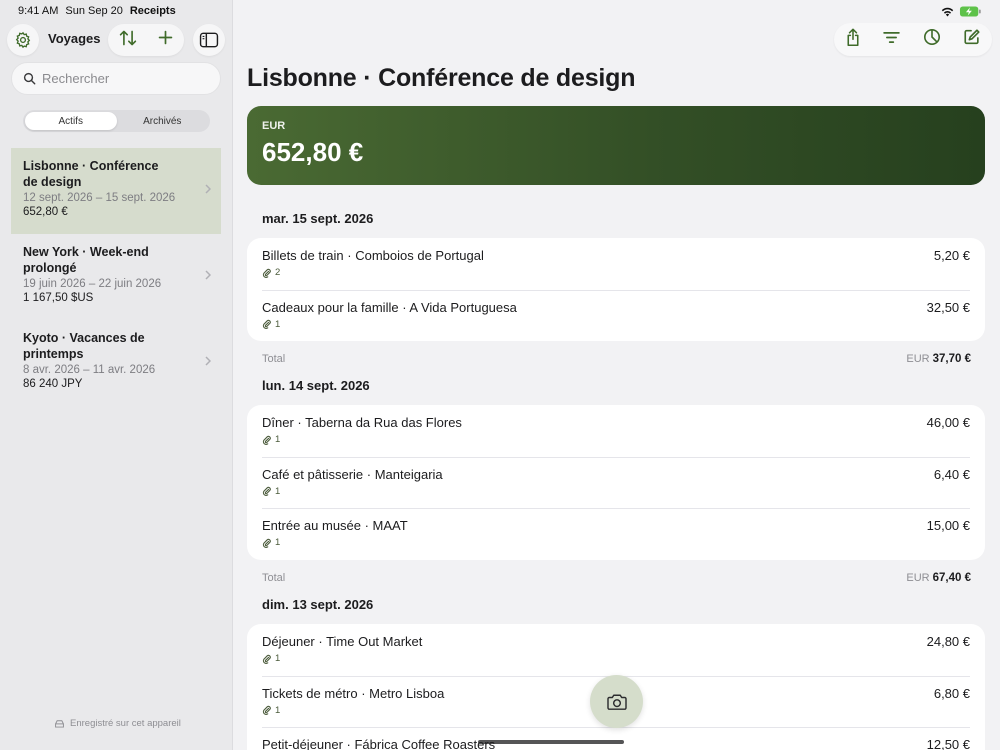  Describe the element at coordinates (84, 346) in the screenshot. I see `trip-name: Kyoto · Vacances de printemps` at that location.